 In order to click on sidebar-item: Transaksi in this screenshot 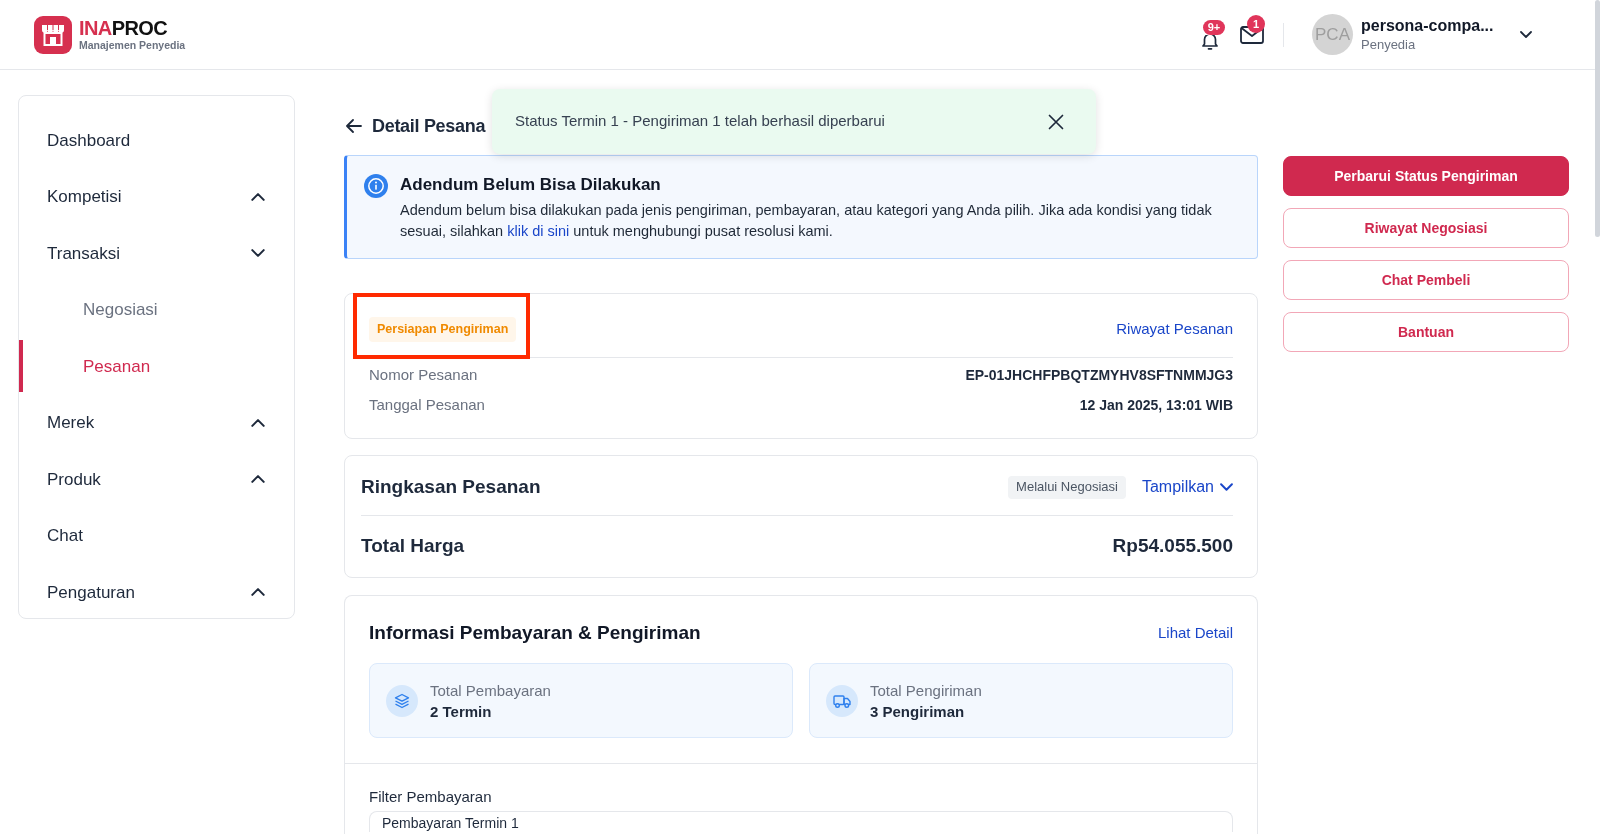, I will do `click(156, 253)`.